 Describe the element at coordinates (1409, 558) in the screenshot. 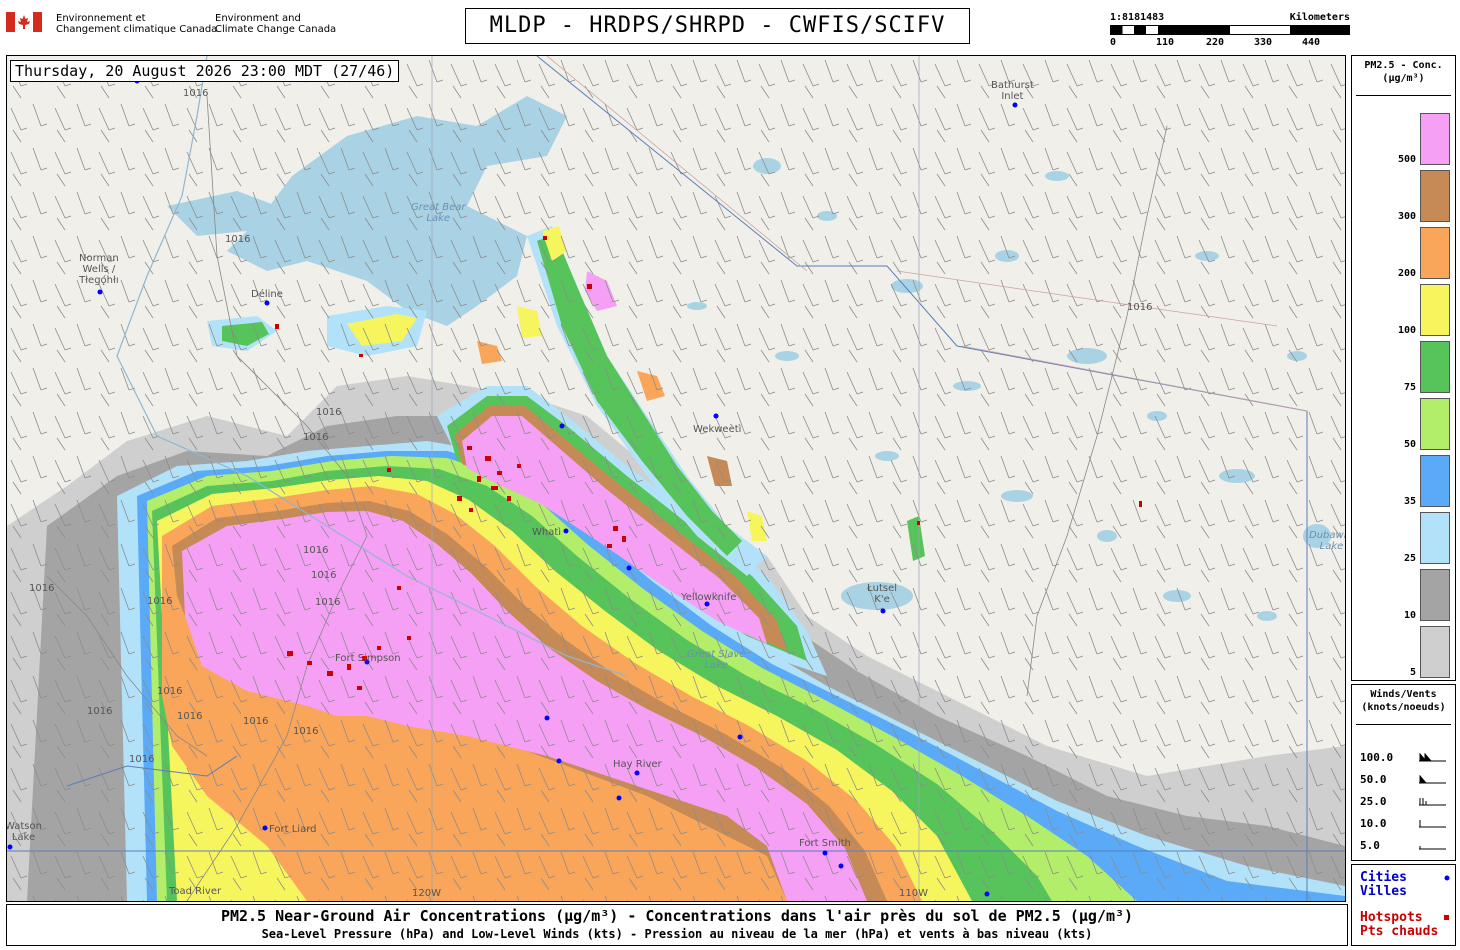

I see `legend-level-label: 25` at that location.